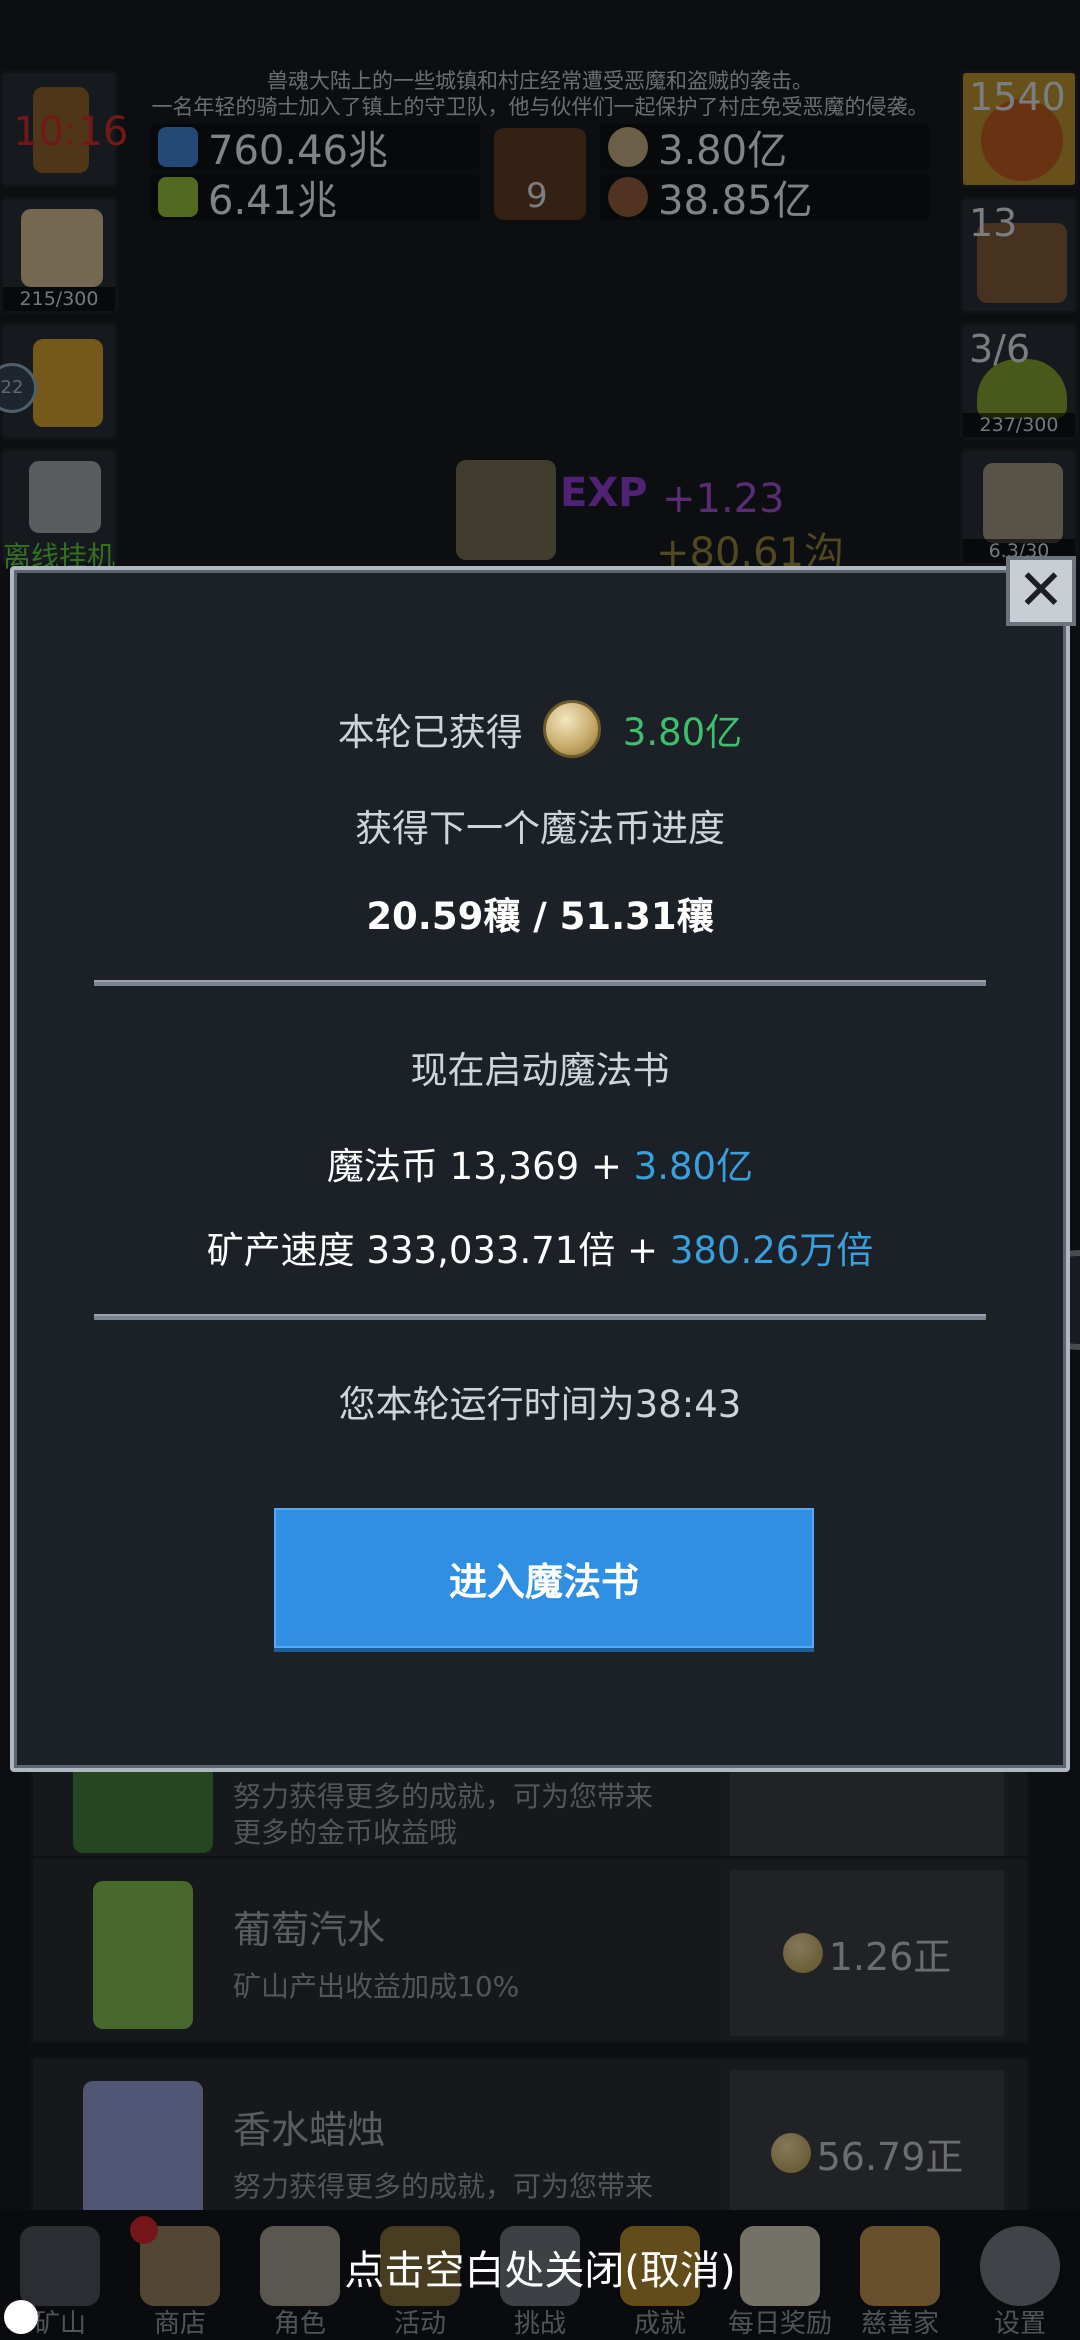 Image resolution: width=1080 pixels, height=2340 pixels. What do you see at coordinates (993, 223) in the screenshot?
I see `chest-count: 13` at bounding box center [993, 223].